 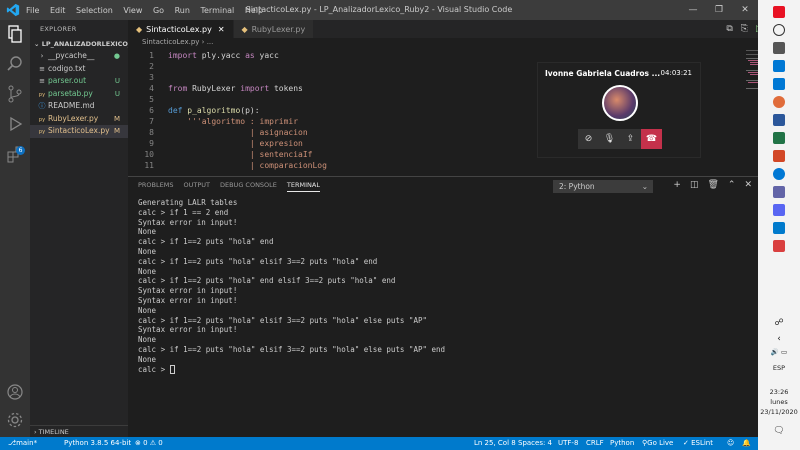 I want to click on task-view-icon, so click(x=779, y=48).